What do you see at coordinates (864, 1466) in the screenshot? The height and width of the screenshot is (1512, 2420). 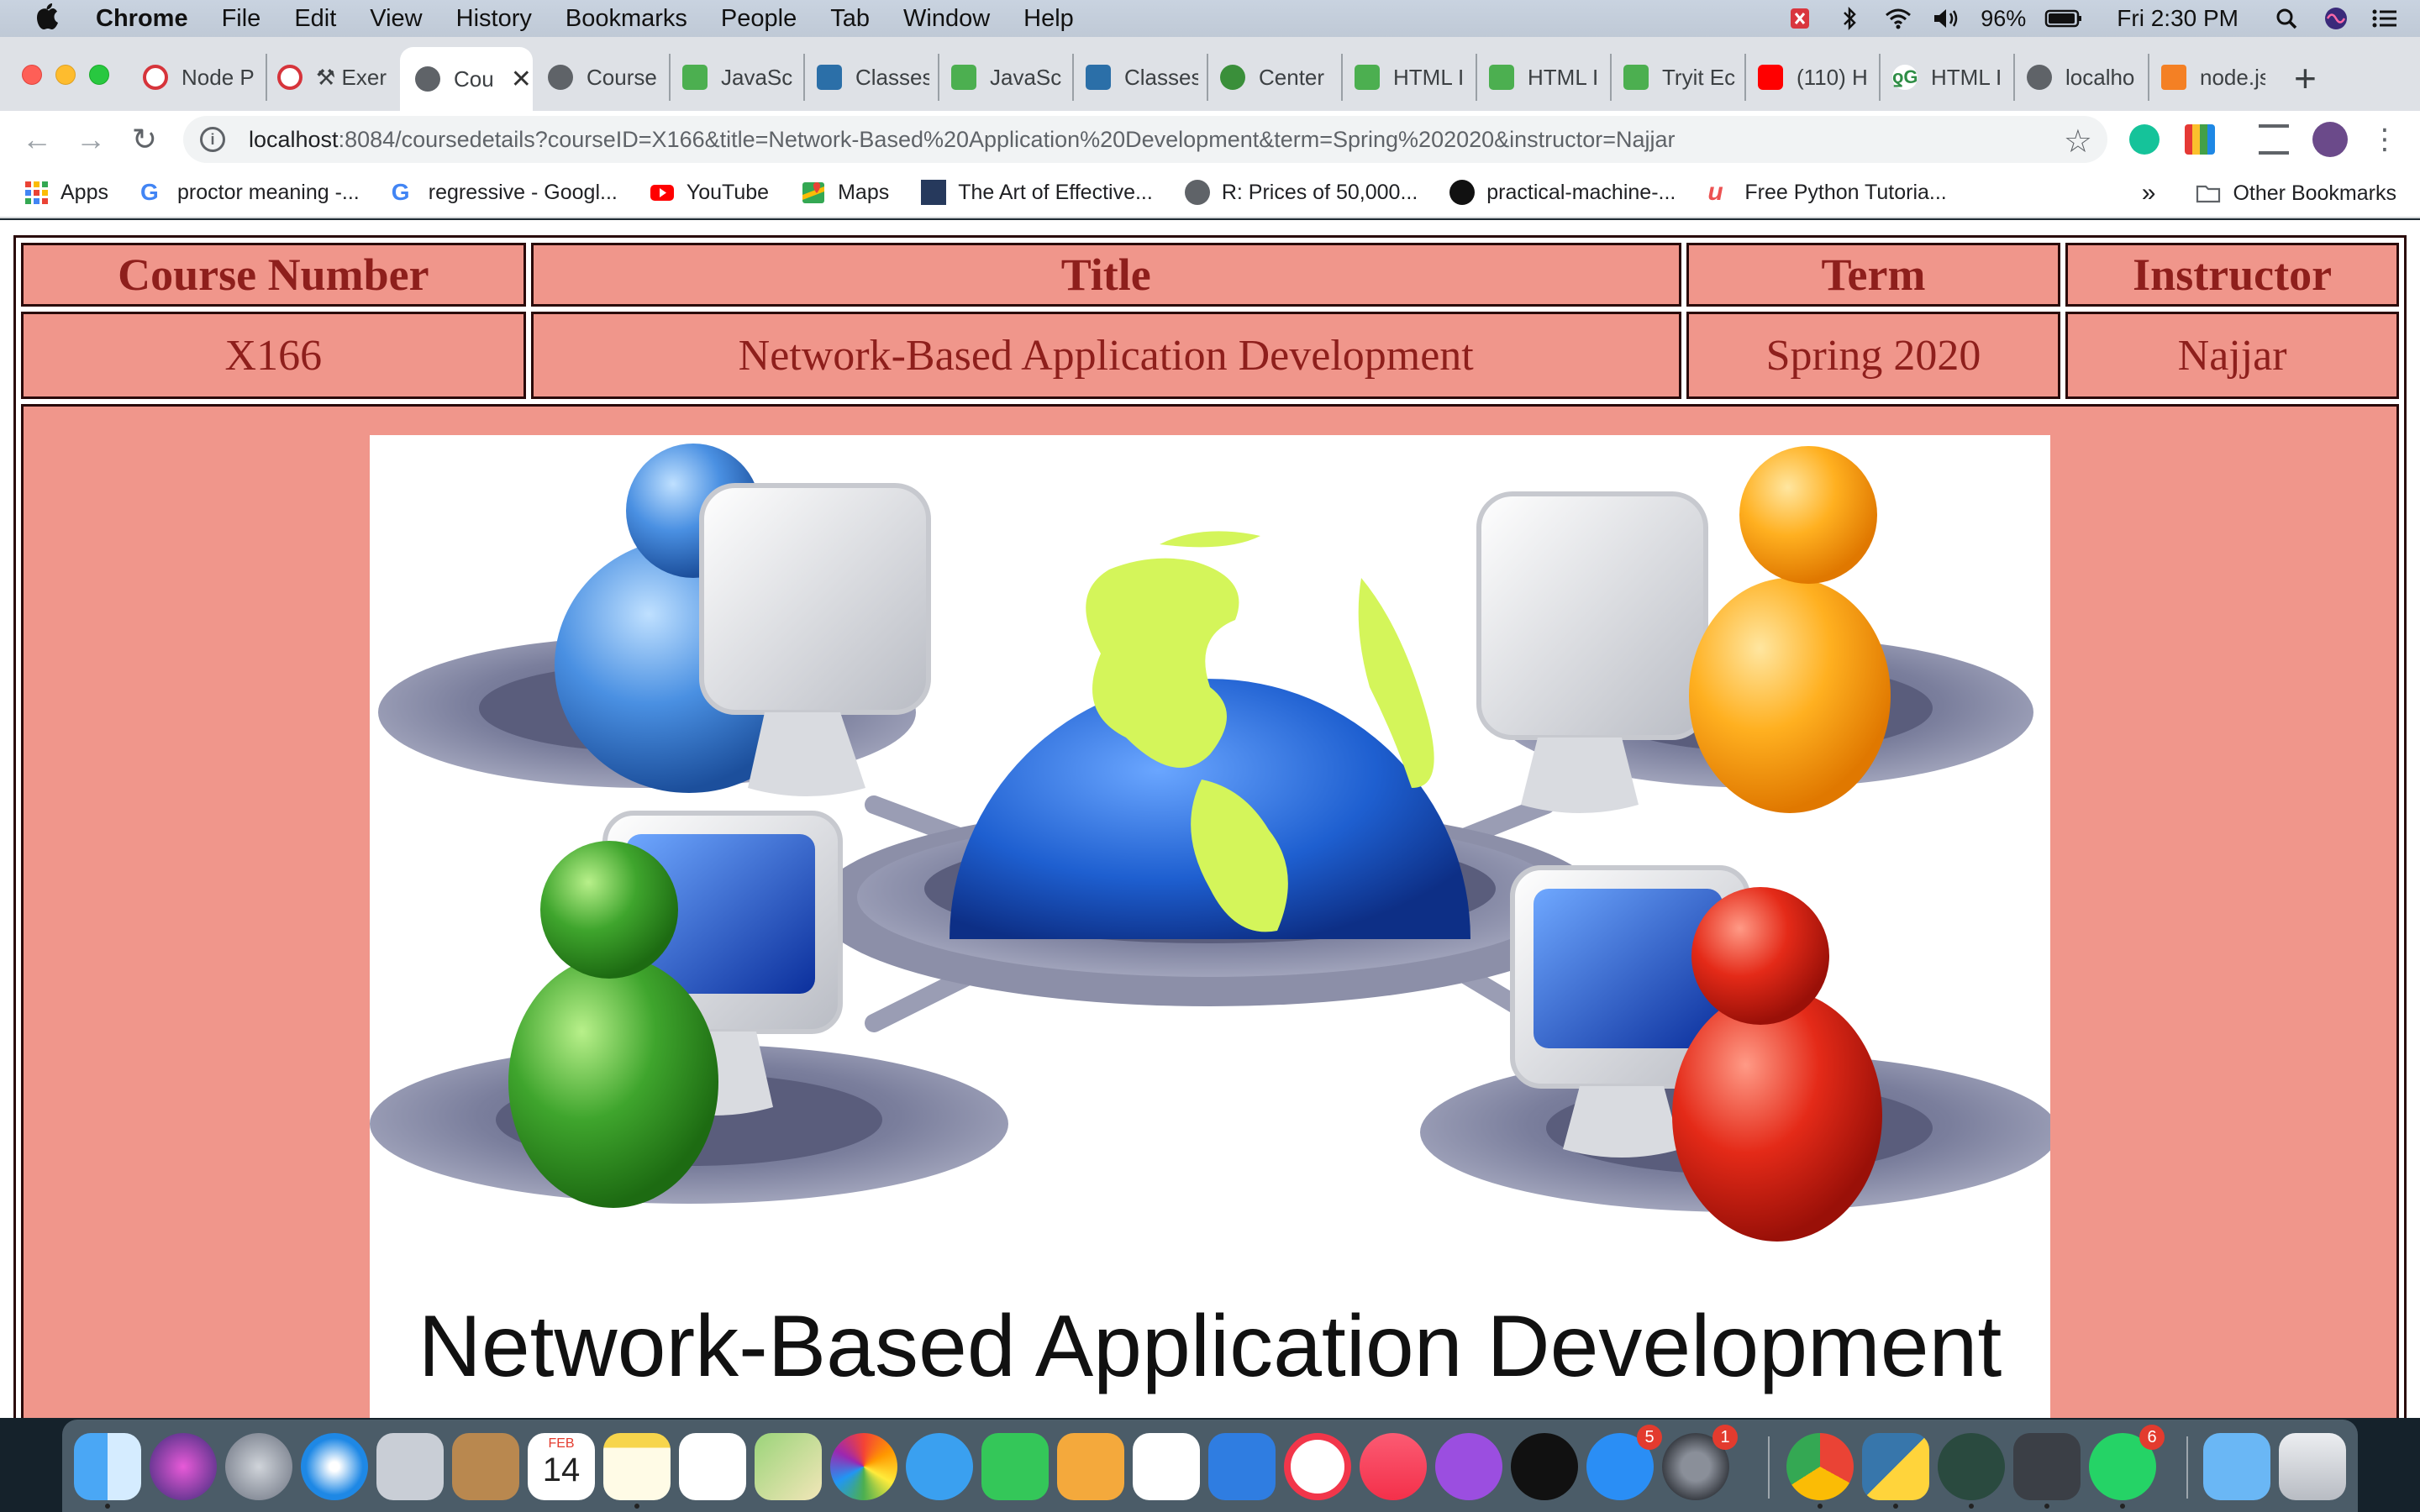 I see `photos-icon` at bounding box center [864, 1466].